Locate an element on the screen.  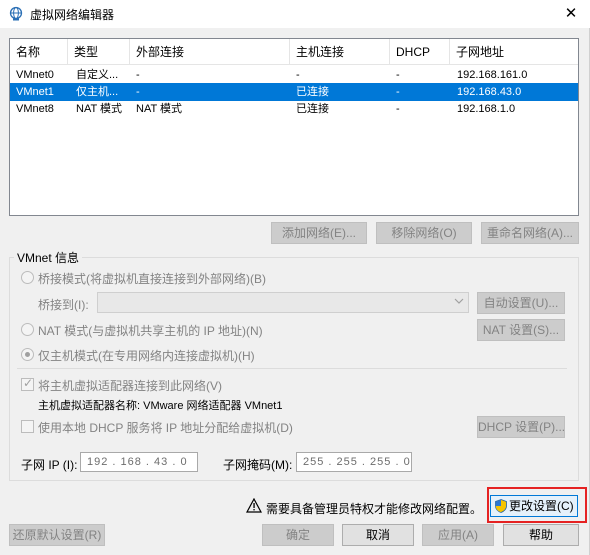
admin-notice-text: 需要具备管理员特权才能修改网络配置。 is located at coordinates (374, 509).